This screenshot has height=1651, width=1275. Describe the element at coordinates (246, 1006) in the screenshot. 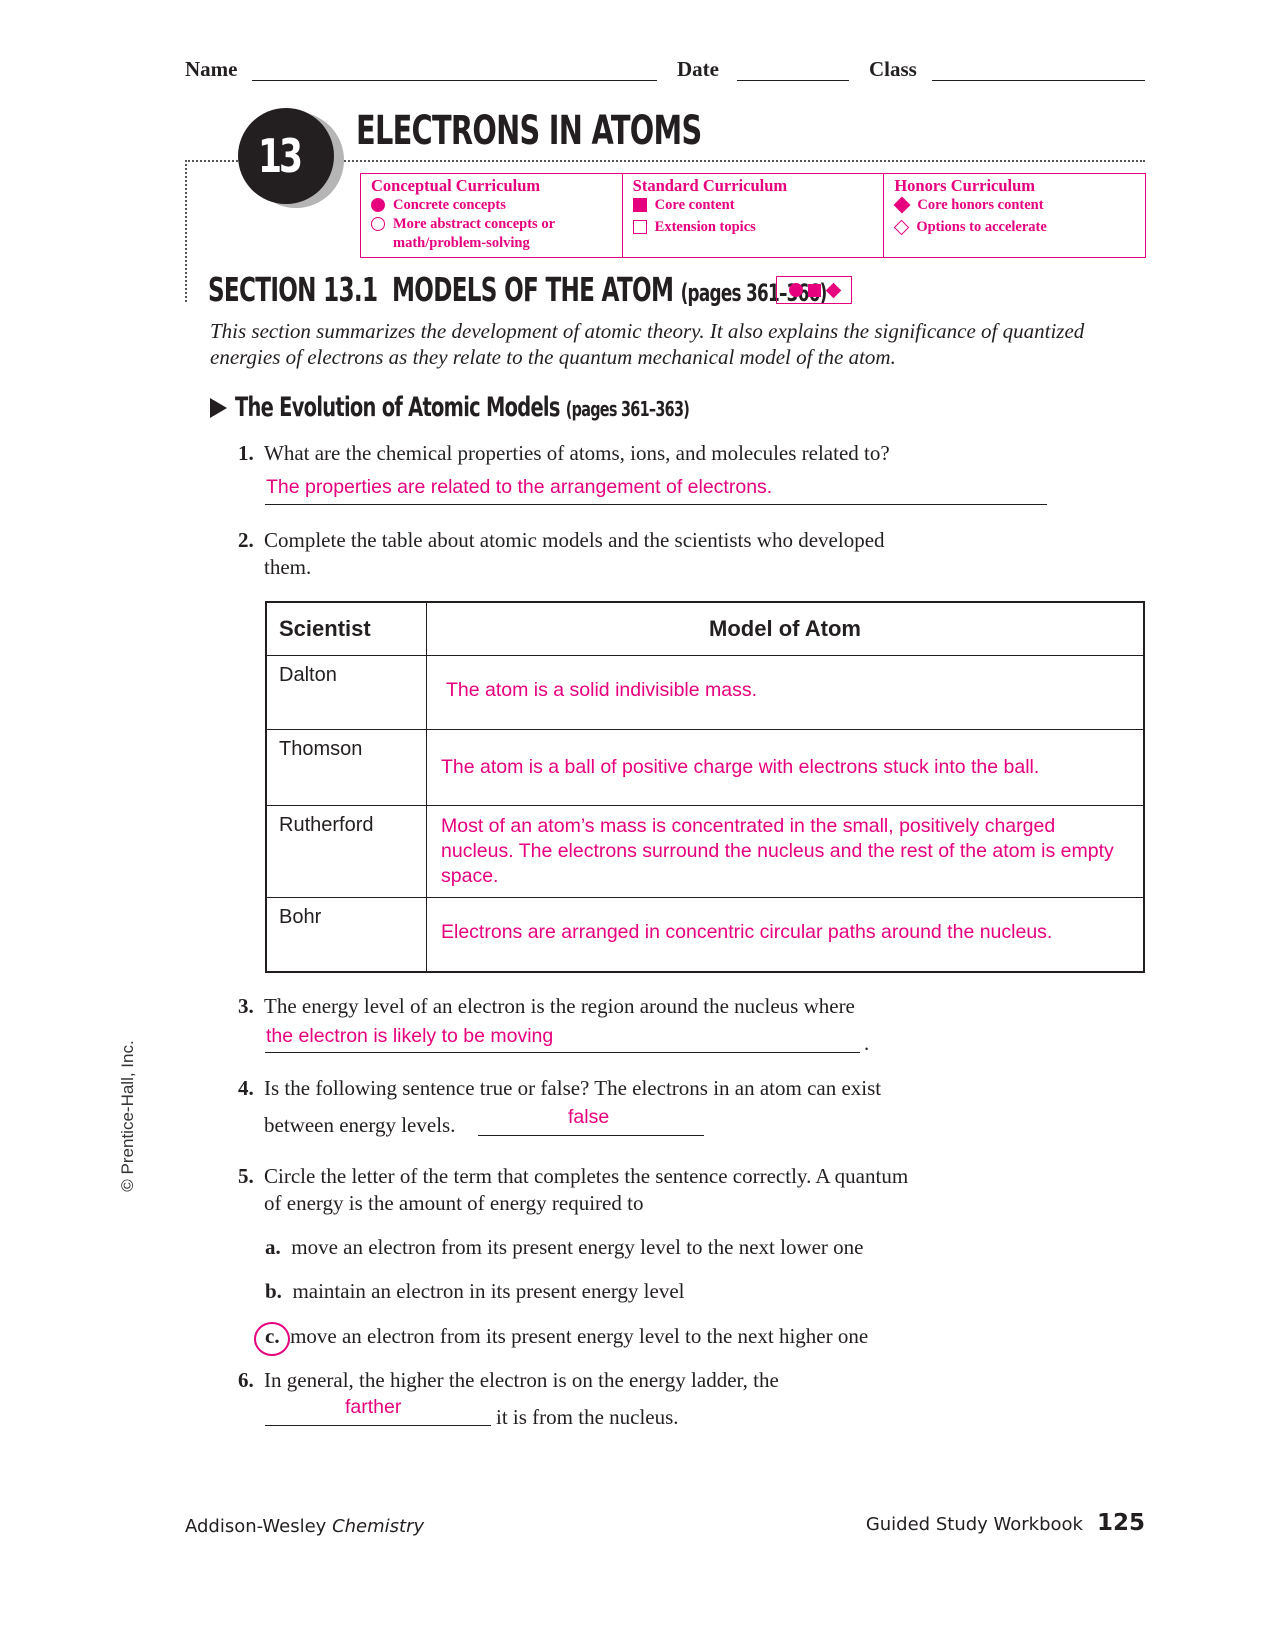

I see `question-number: 3.` at that location.